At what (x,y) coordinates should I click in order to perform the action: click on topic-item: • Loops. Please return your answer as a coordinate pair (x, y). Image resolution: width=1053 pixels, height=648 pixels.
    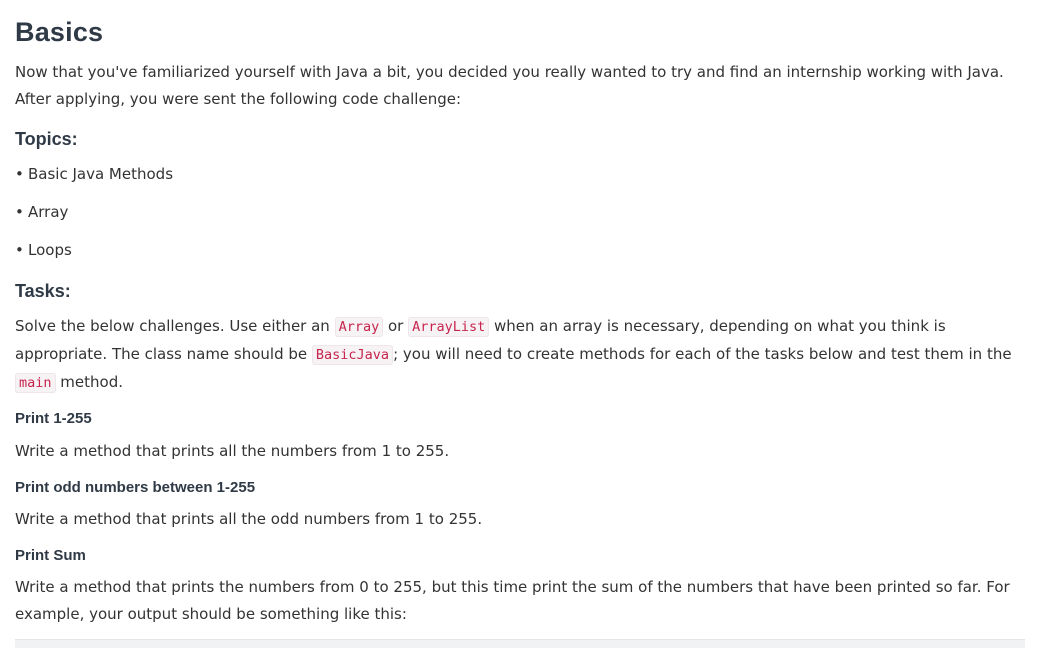
    Looking at the image, I should click on (43, 250).